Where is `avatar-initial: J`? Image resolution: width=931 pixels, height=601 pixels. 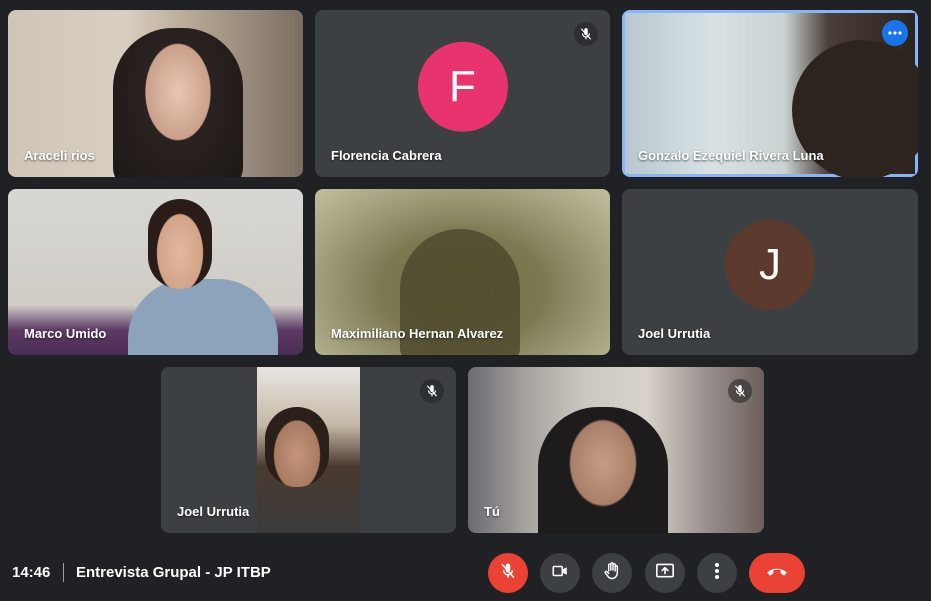
avatar-initial: J is located at coordinates (770, 264).